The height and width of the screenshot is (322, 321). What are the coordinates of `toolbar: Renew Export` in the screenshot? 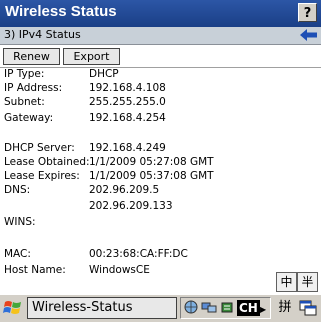 It's located at (160, 56).